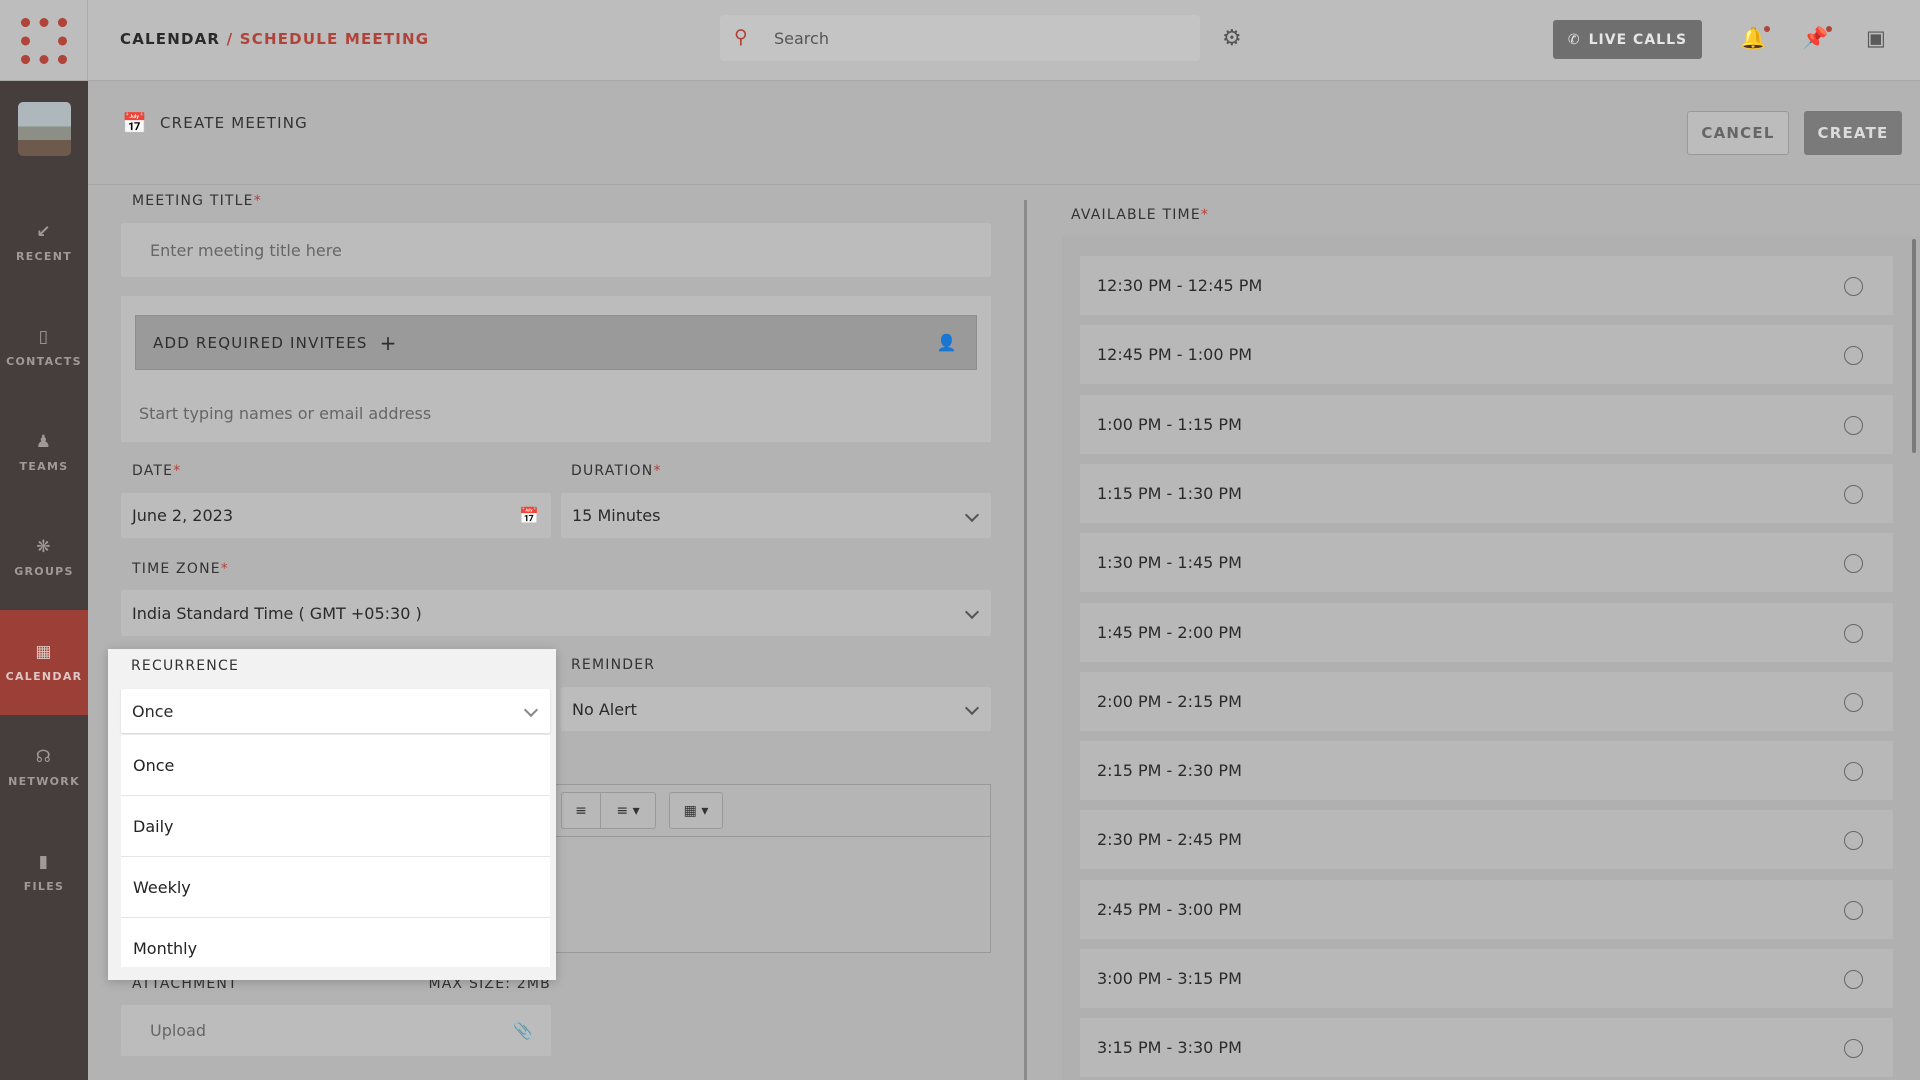  What do you see at coordinates (335, 711) in the screenshot?
I see `recurrence-select: Once` at bounding box center [335, 711].